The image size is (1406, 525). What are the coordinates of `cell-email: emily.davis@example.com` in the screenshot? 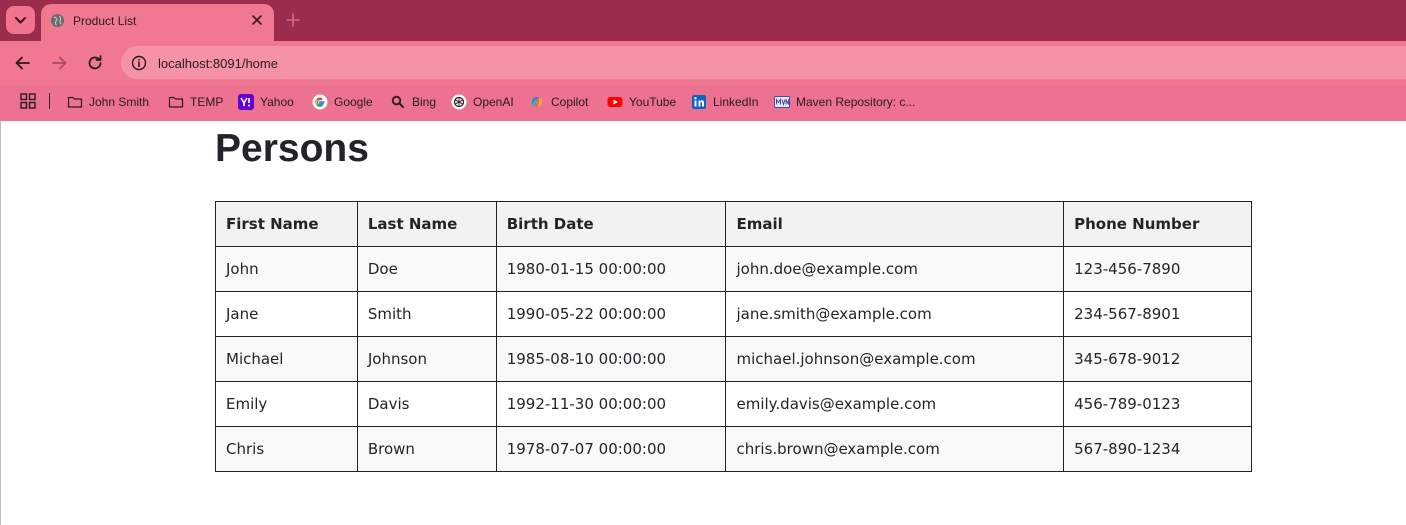 It's located at (895, 404).